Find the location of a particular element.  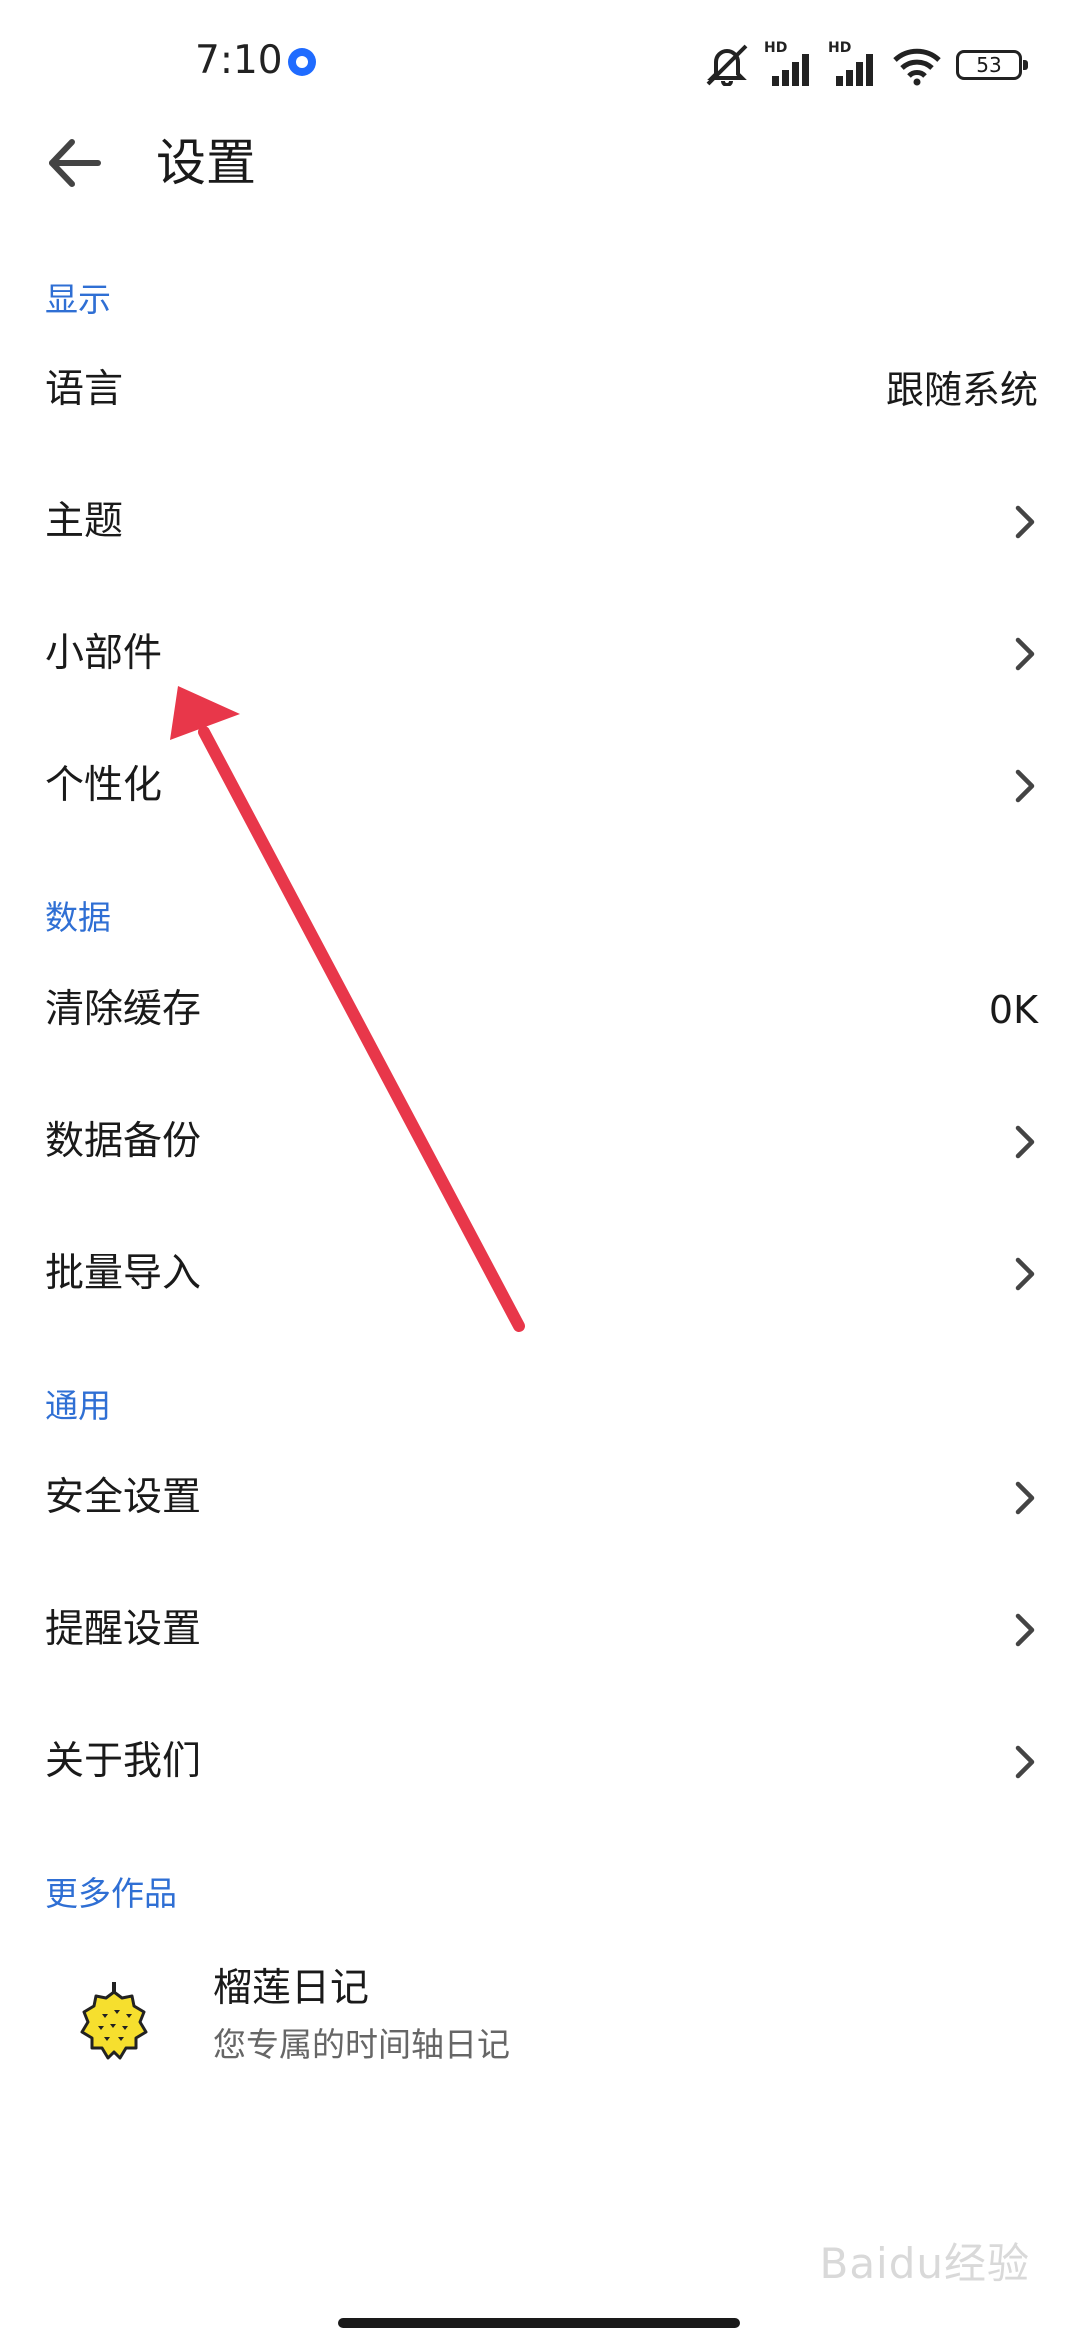

durian-icon is located at coordinates (114, 2022).